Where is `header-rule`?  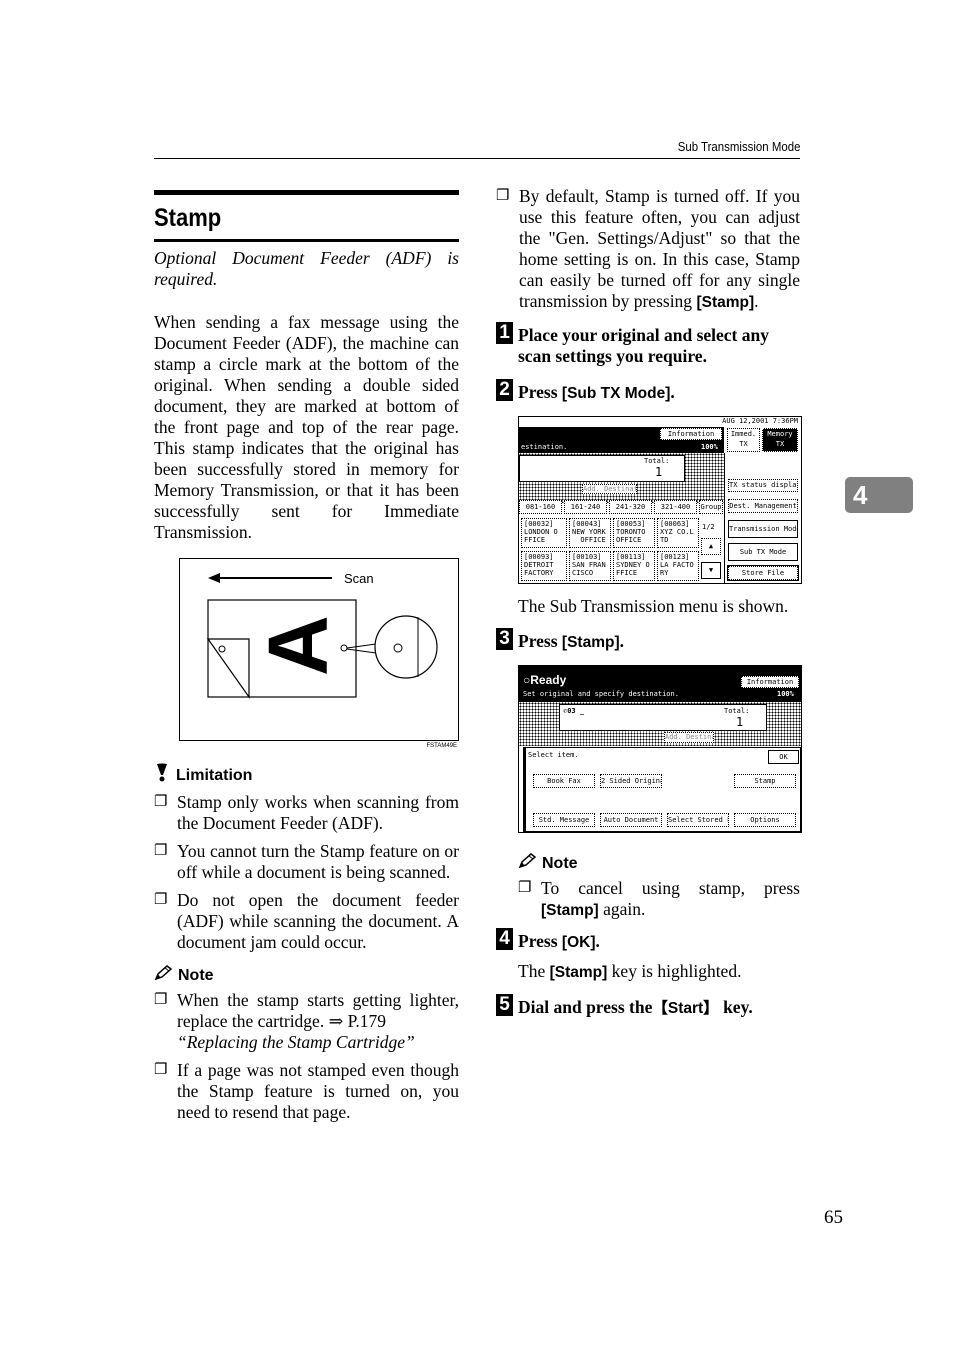
header-rule is located at coordinates (477, 158).